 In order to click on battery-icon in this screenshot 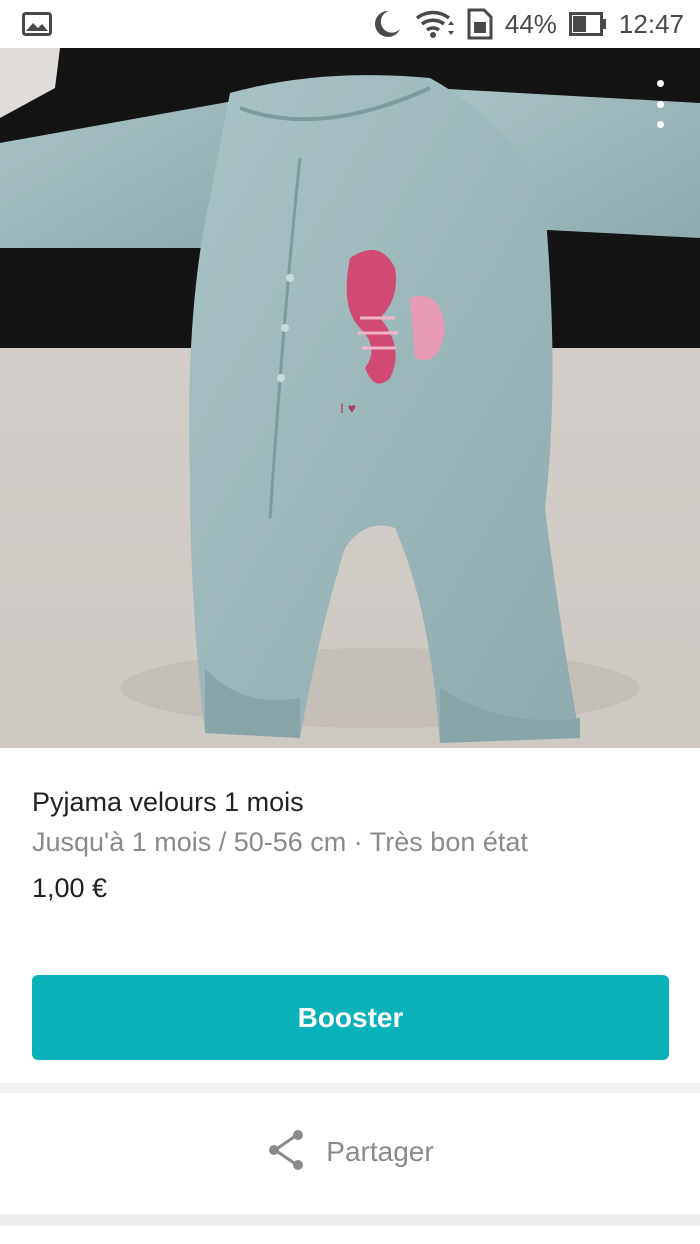, I will do `click(587, 24)`.